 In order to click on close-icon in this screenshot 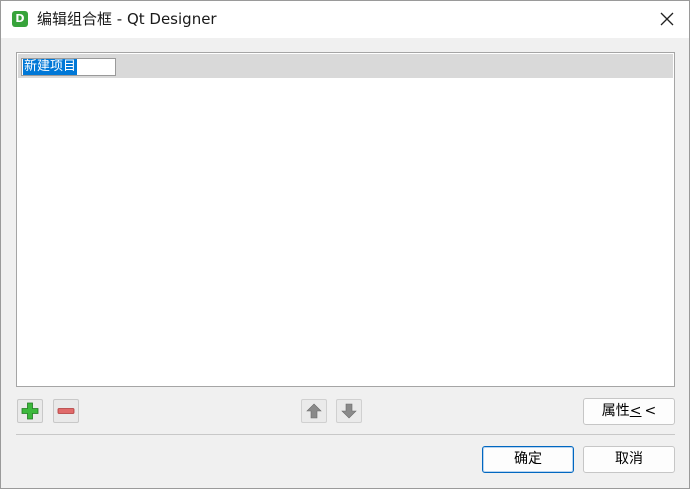, I will do `click(667, 19)`.